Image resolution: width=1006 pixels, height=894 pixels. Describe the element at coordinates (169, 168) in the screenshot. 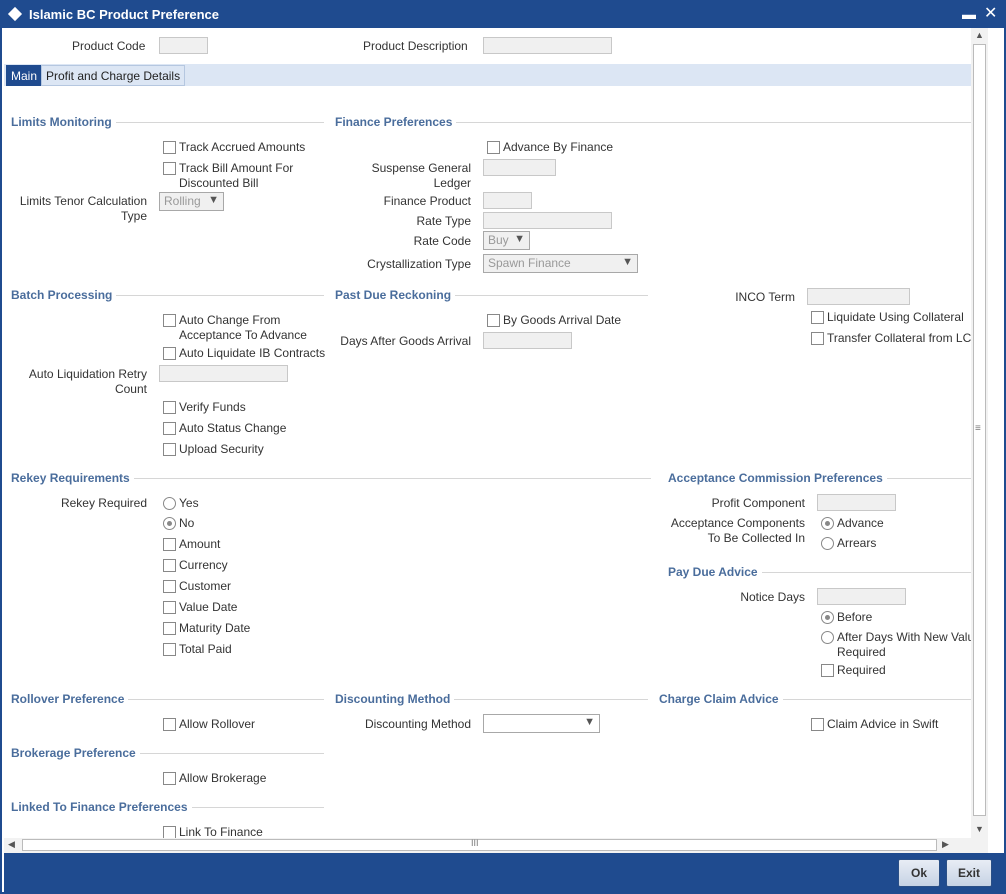

I see `track-bill-checkbox` at that location.